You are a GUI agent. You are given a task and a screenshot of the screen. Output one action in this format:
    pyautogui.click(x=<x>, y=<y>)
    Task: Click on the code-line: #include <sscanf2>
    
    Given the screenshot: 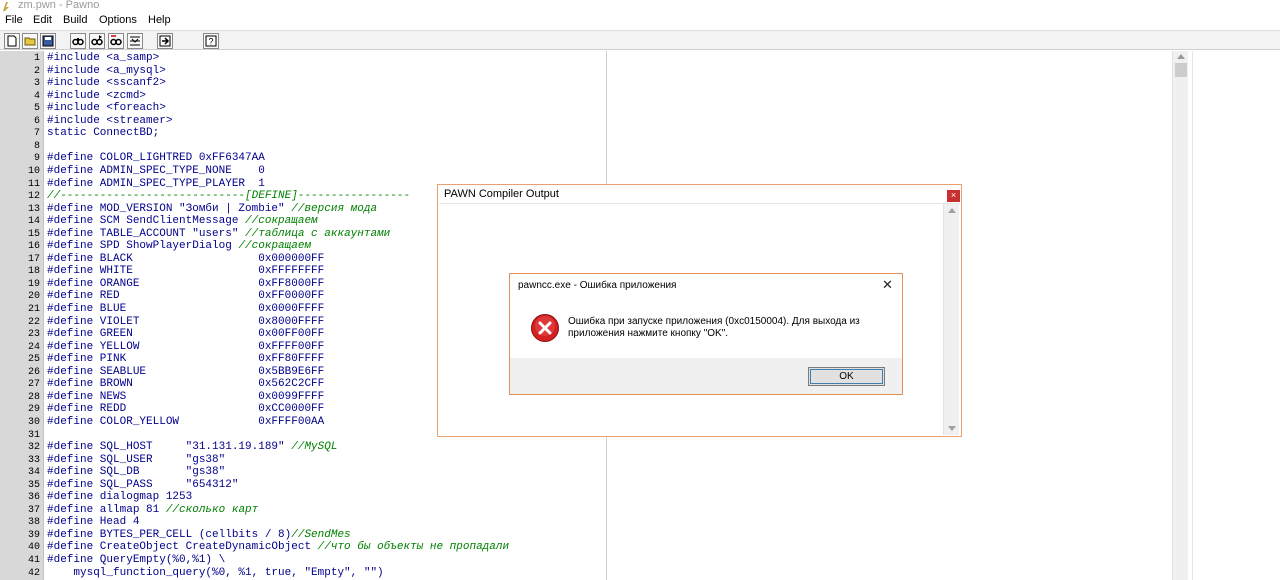 What is the action you would take?
    pyautogui.click(x=106, y=83)
    